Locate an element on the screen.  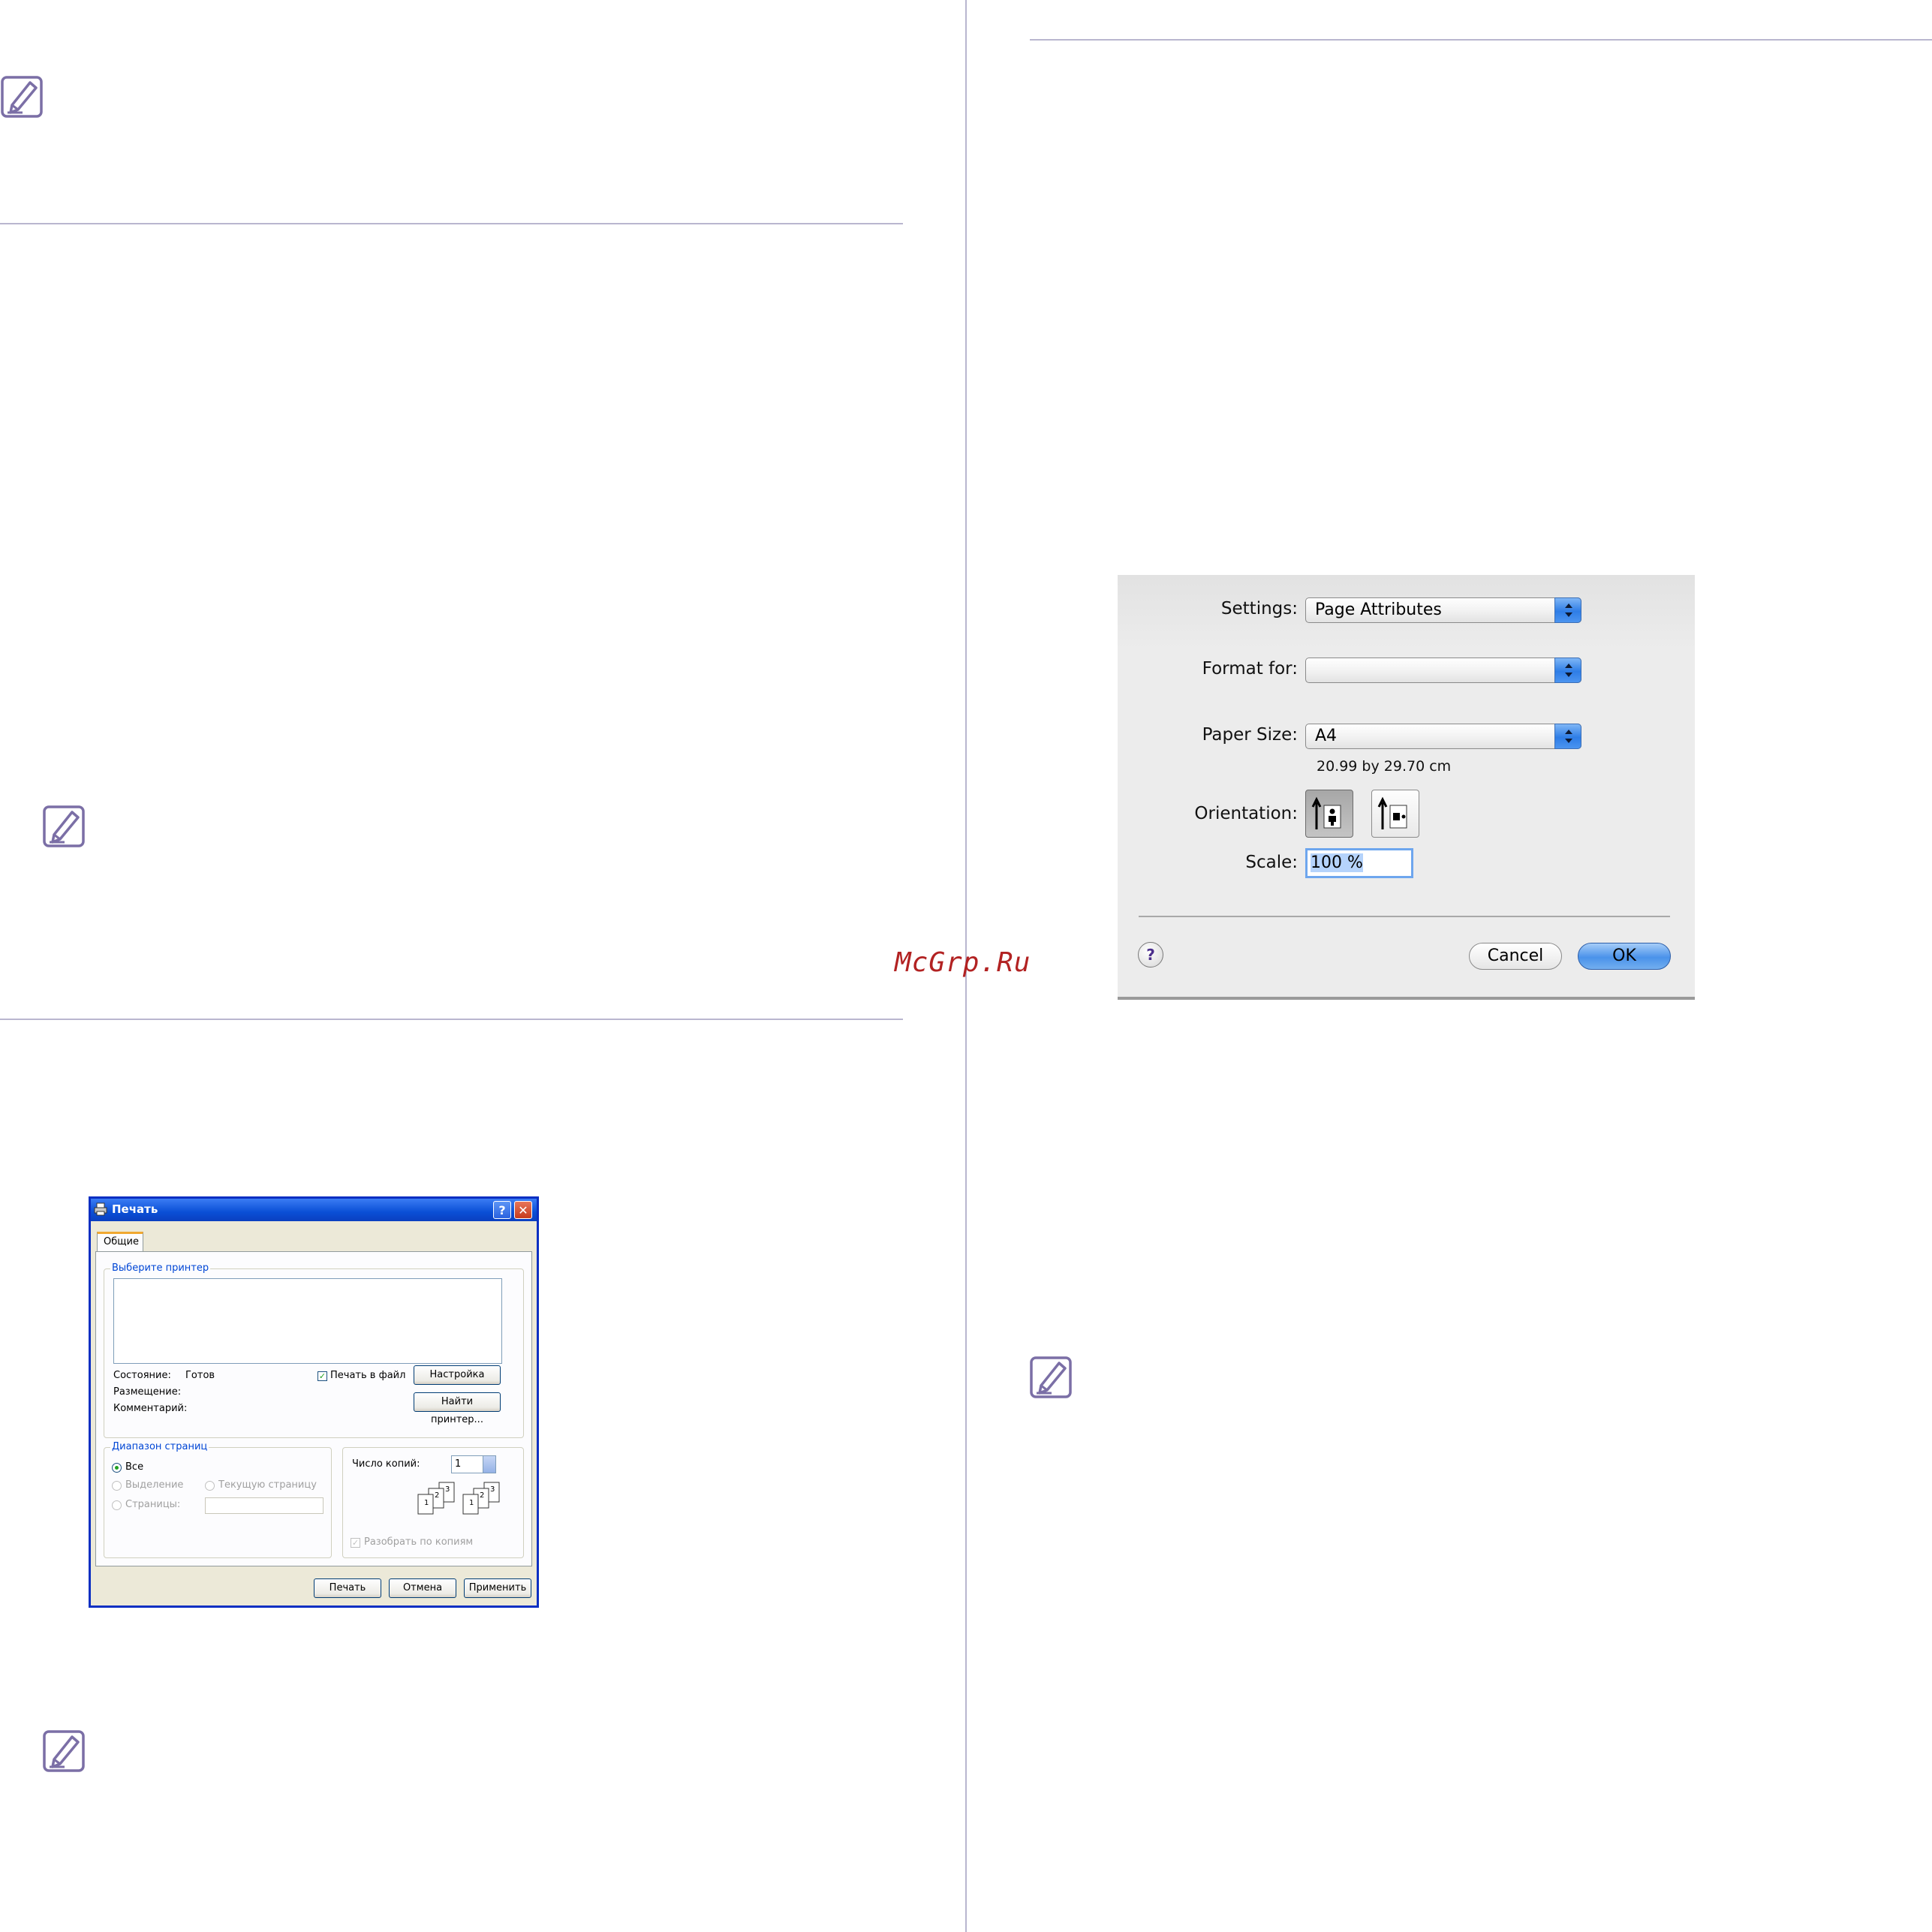
cancel-button: Отмена is located at coordinates (423, 1588).